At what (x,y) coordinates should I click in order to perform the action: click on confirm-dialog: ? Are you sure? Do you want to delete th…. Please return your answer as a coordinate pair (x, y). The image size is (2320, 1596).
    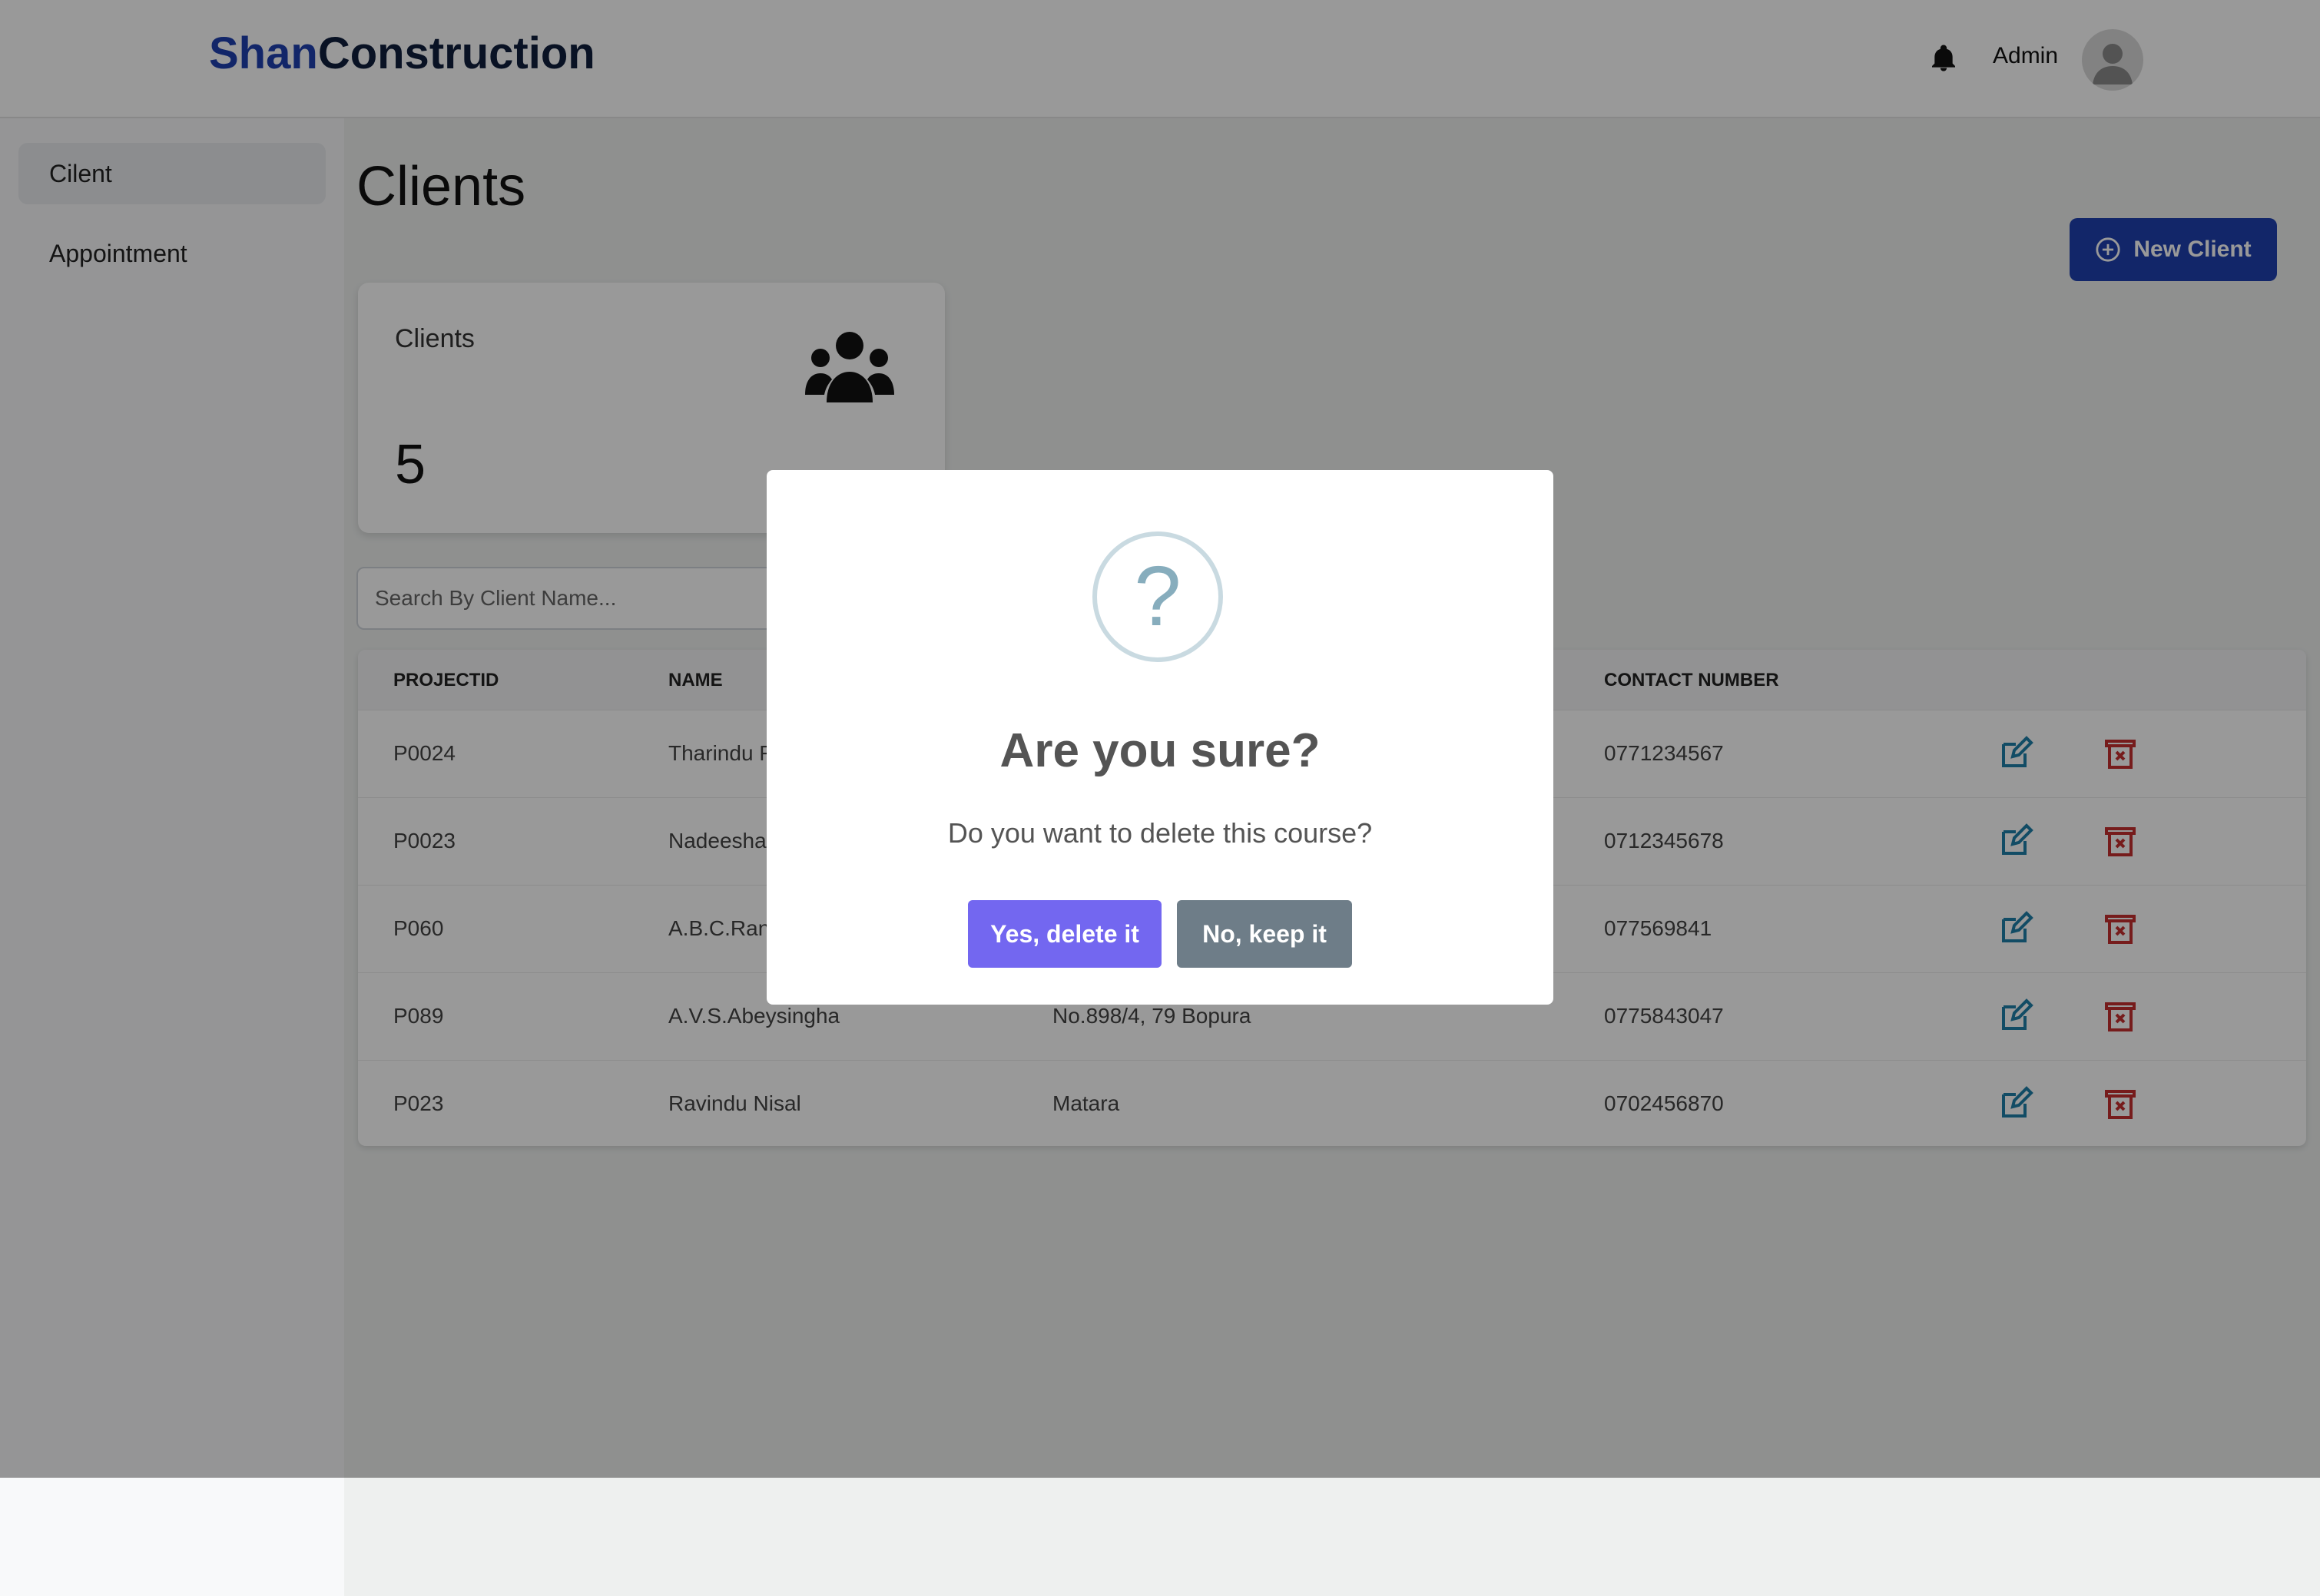
    Looking at the image, I should click on (1160, 737).